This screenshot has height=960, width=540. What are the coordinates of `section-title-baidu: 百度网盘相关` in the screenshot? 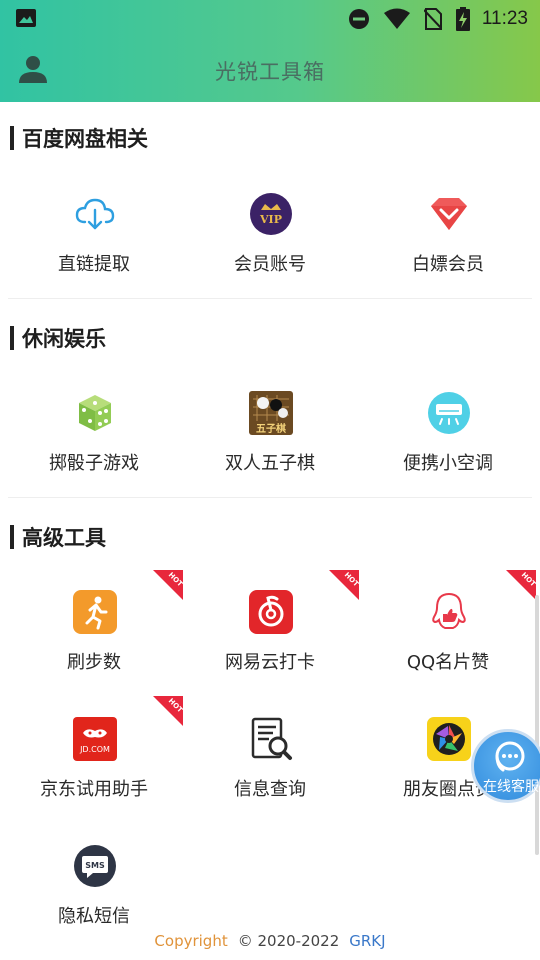 It's located at (79, 138).